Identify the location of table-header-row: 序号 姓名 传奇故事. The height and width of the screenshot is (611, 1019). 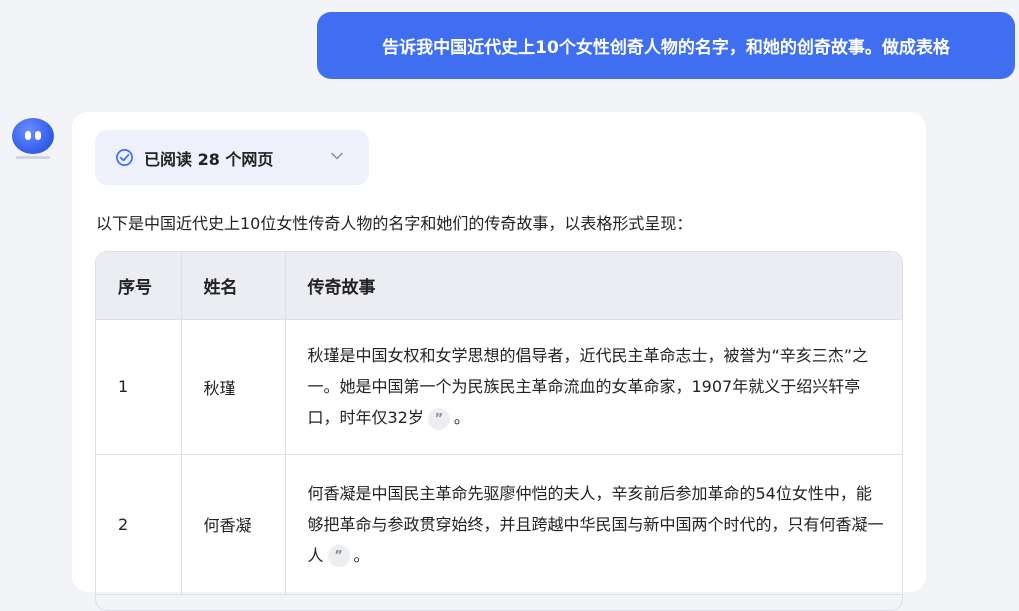
(499, 286).